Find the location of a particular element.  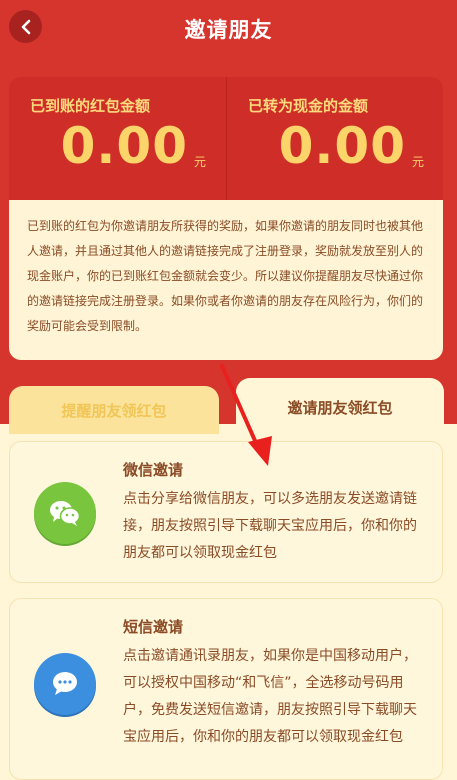

page-title: 邀请朋友 is located at coordinates (228, 30).